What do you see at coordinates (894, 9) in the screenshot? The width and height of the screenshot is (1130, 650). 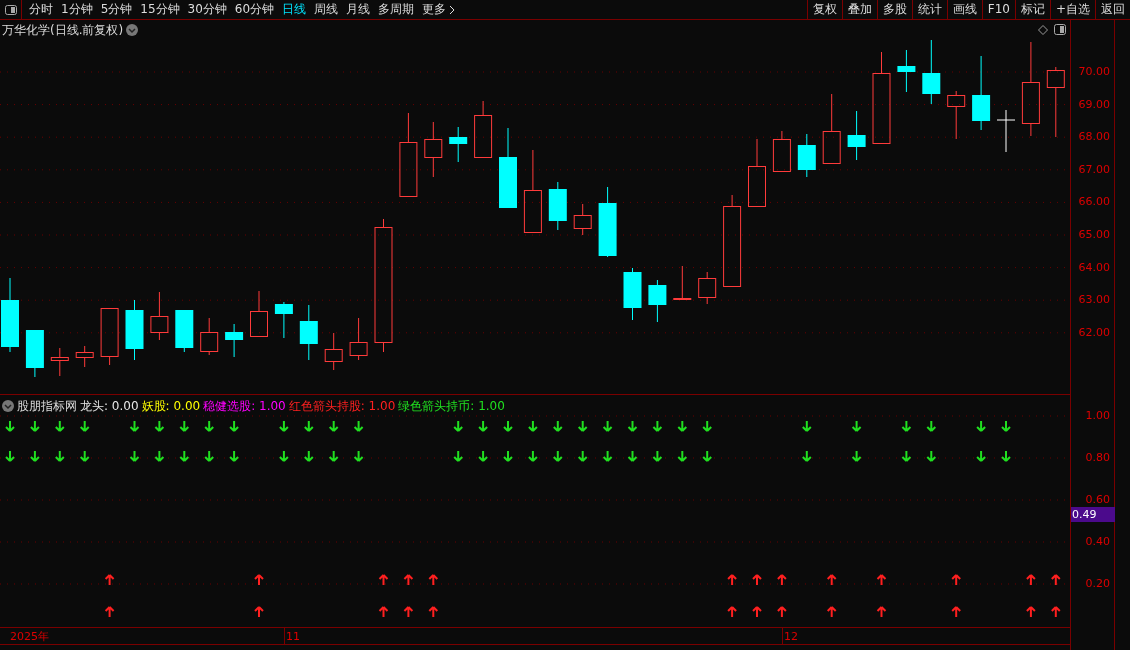 I see `toolbar-button: 多股` at bounding box center [894, 9].